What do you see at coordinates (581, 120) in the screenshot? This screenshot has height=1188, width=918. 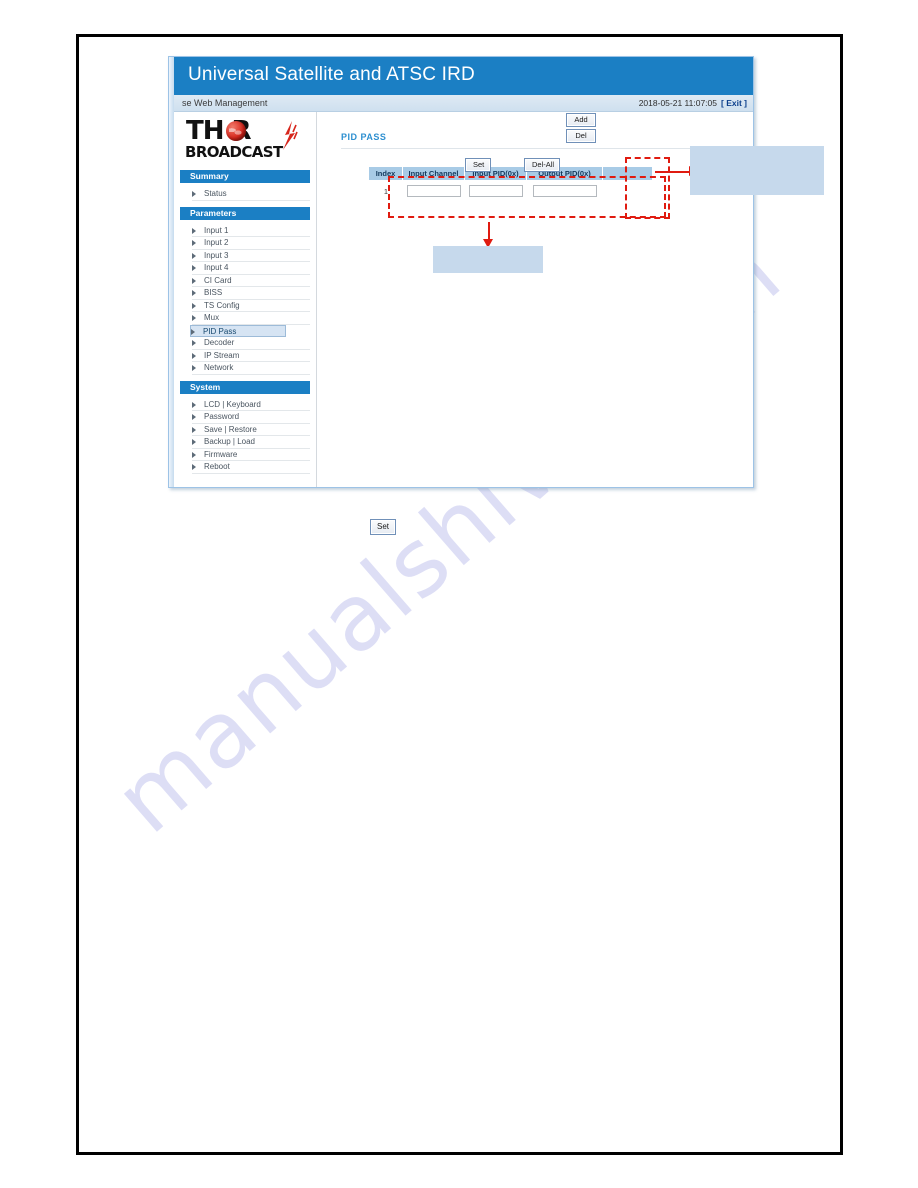 I see `add-button: Add` at bounding box center [581, 120].